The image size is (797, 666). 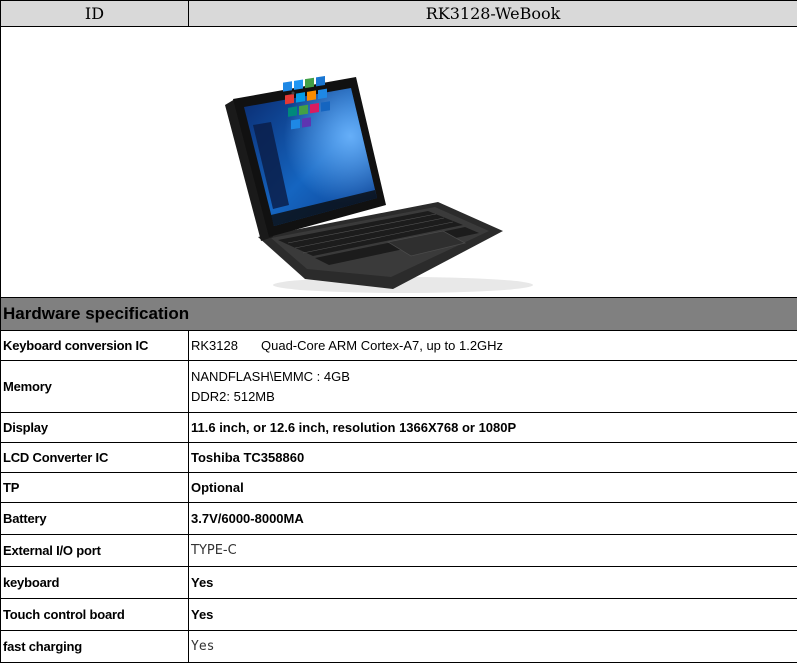 What do you see at coordinates (94, 457) in the screenshot?
I see `spec-label: LCD Converter IC` at bounding box center [94, 457].